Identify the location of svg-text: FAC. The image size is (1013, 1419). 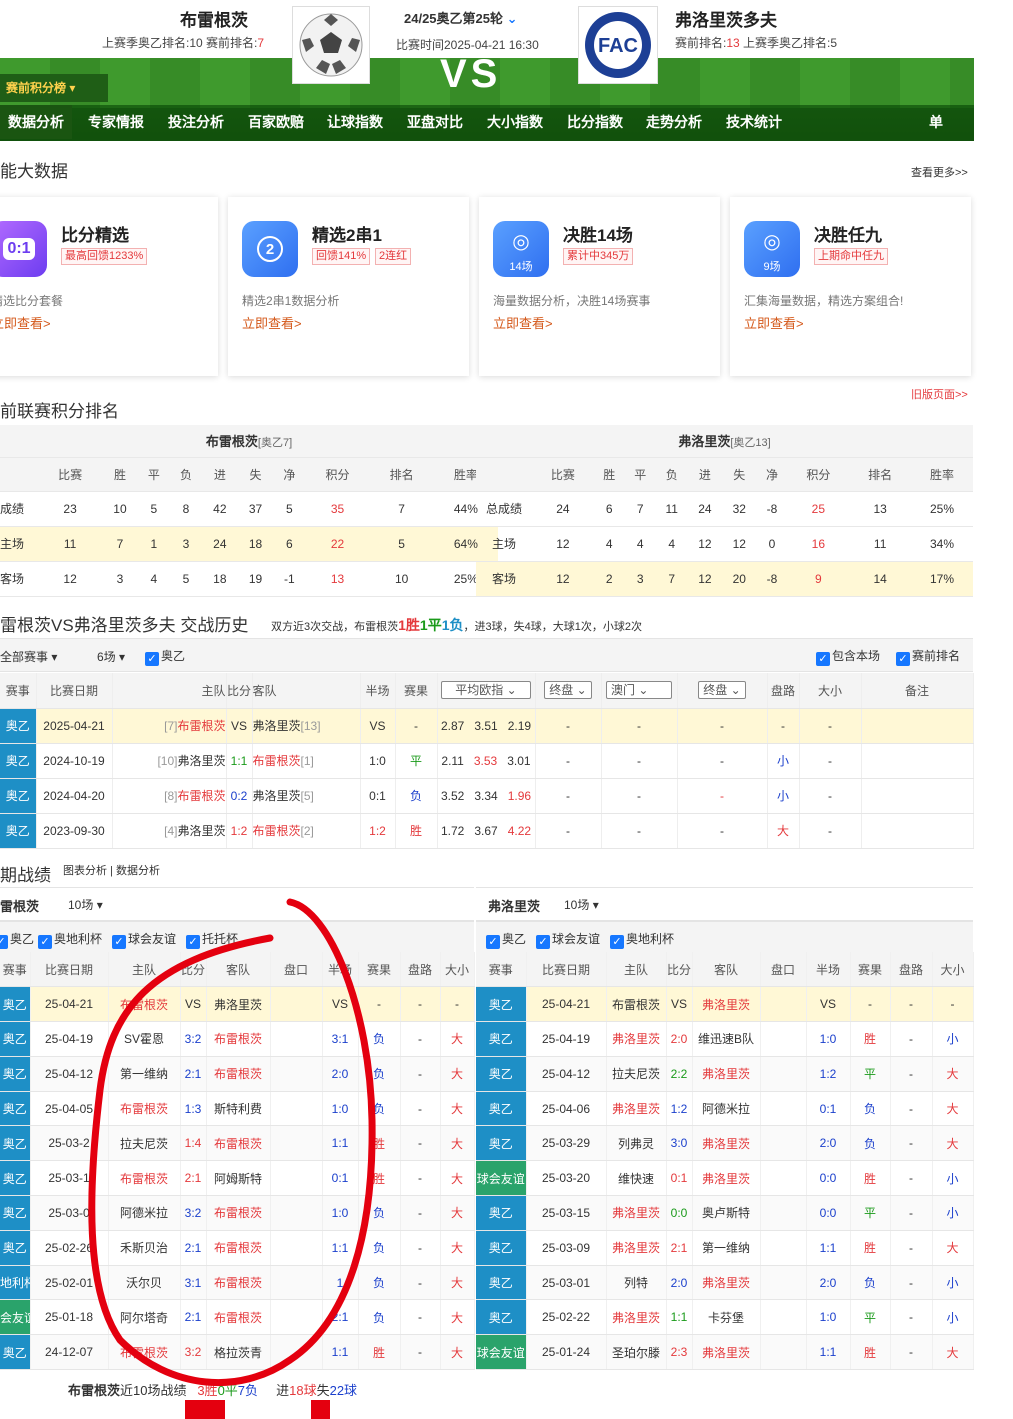
(618, 46).